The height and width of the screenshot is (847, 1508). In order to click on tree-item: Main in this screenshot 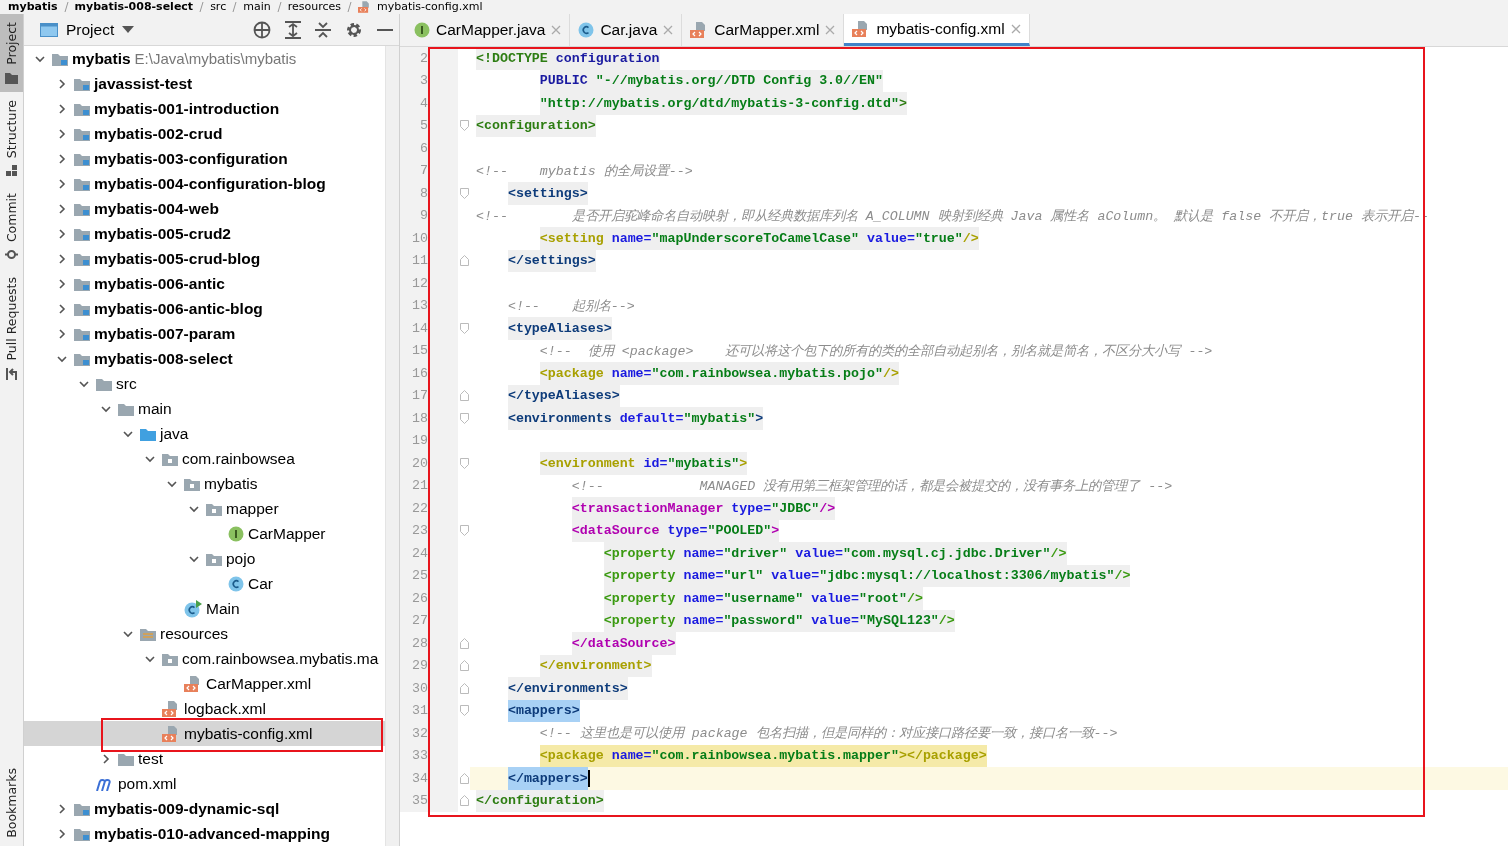, I will do `click(204, 608)`.